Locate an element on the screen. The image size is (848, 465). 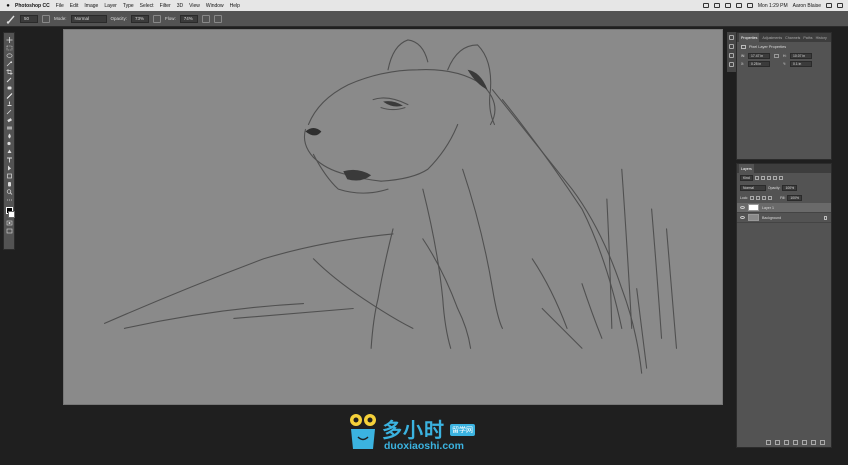
new-layer-icon is located at coordinates (813, 442).